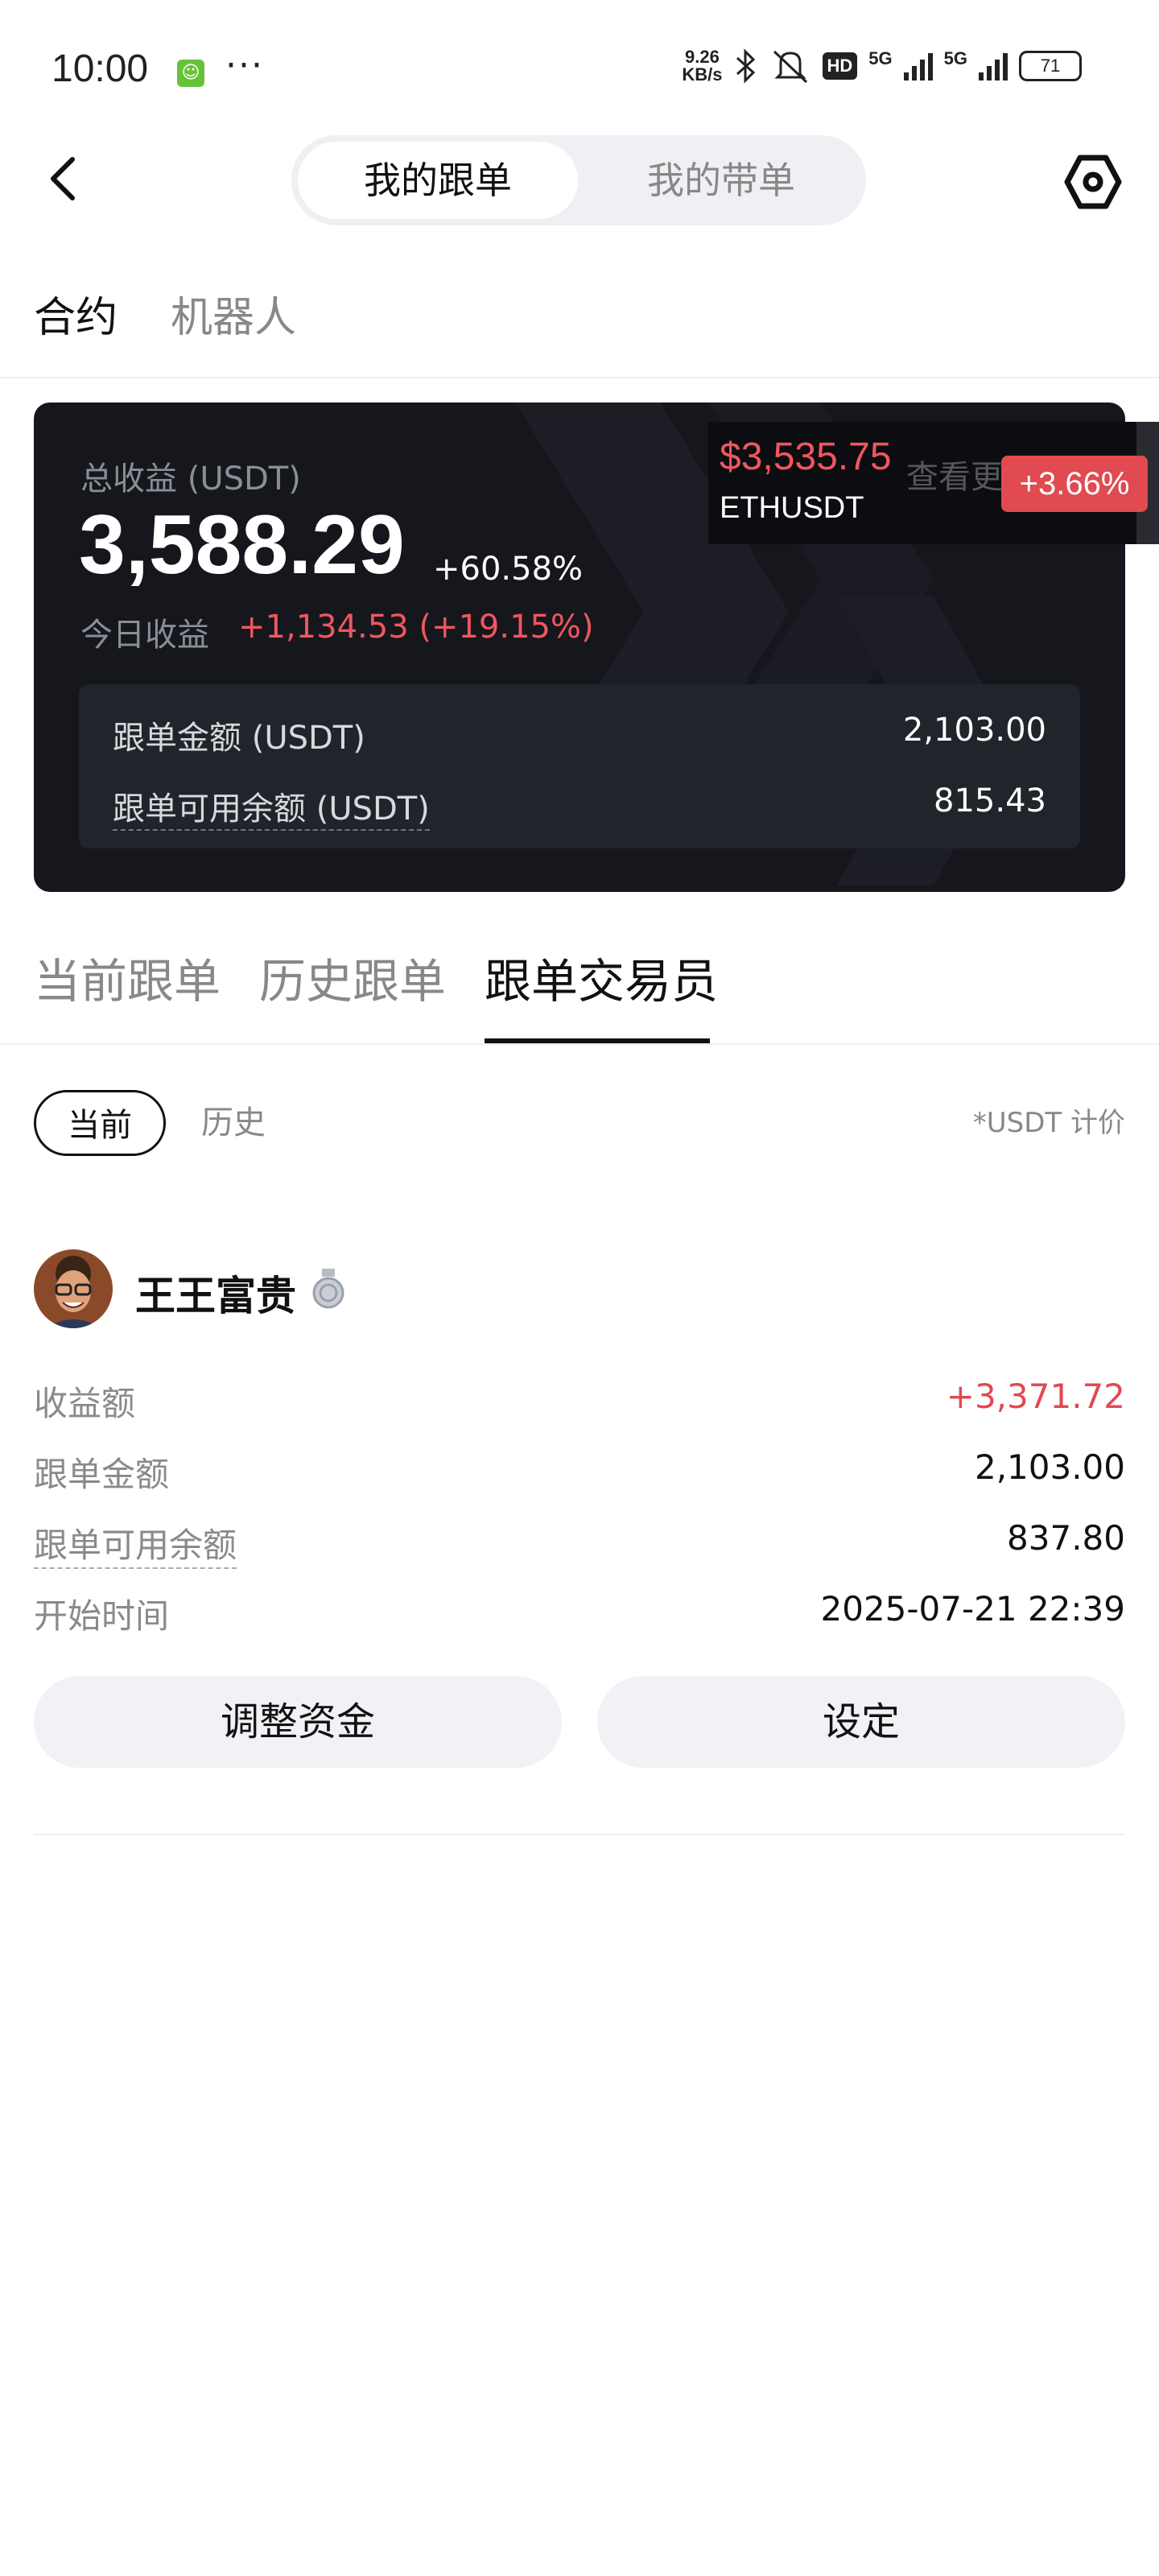 This screenshot has width=1159, height=2576. I want to click on segment-my-follow: 我的跟单, so click(438, 180).